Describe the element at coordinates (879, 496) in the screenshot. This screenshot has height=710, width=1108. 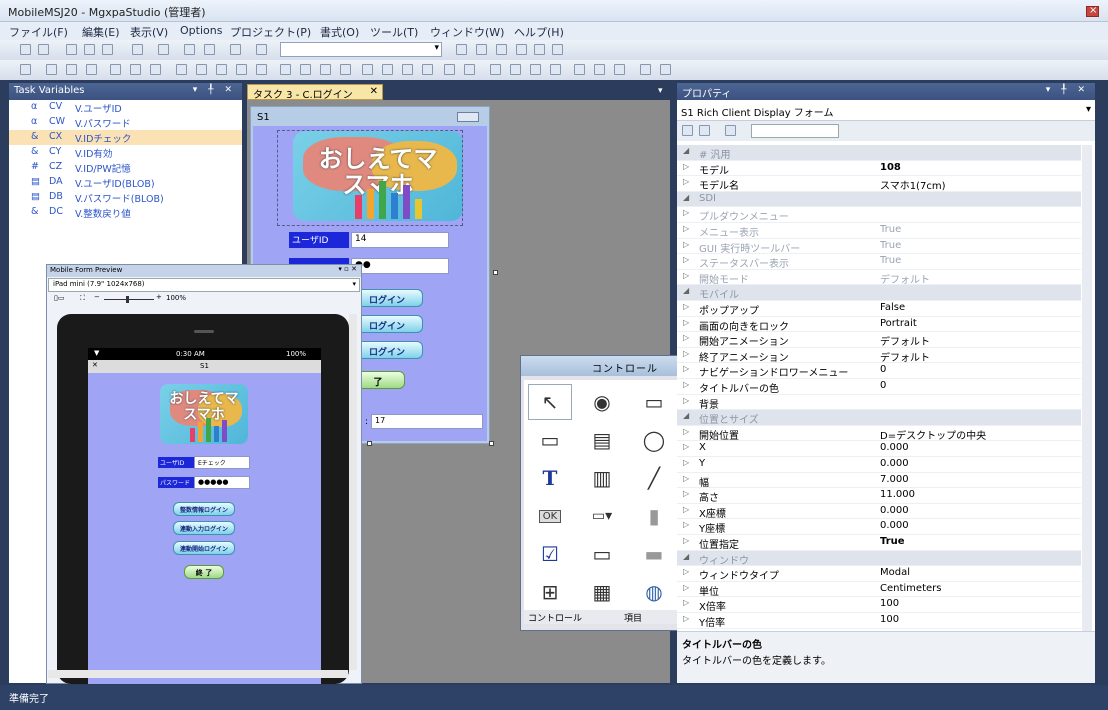
I see `property-row: ▷ 高さ 11.000` at that location.